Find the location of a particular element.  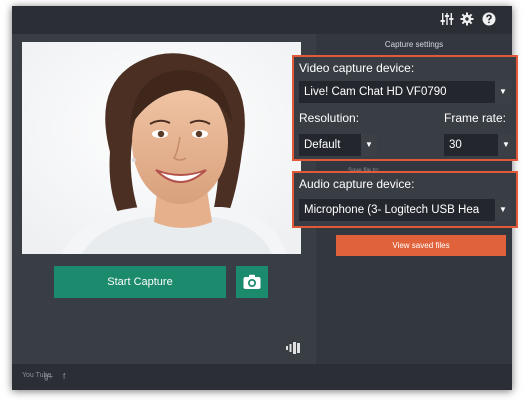

sliders-icon is located at coordinates (447, 19).